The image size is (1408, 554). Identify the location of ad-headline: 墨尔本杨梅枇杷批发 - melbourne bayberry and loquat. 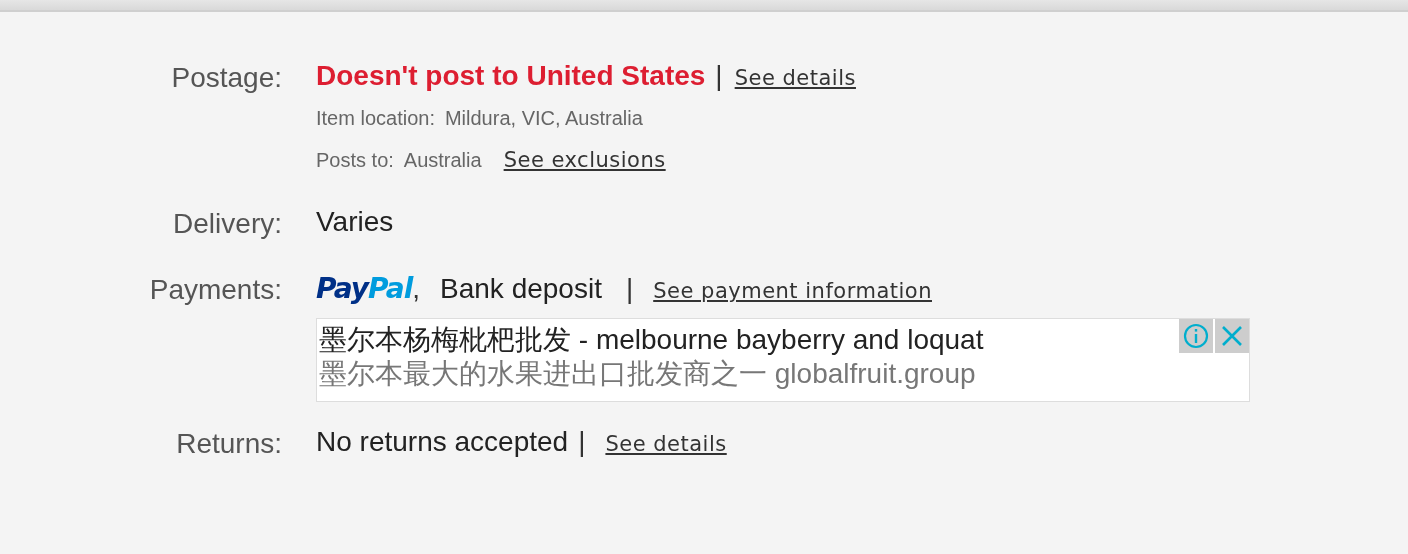
(651, 340).